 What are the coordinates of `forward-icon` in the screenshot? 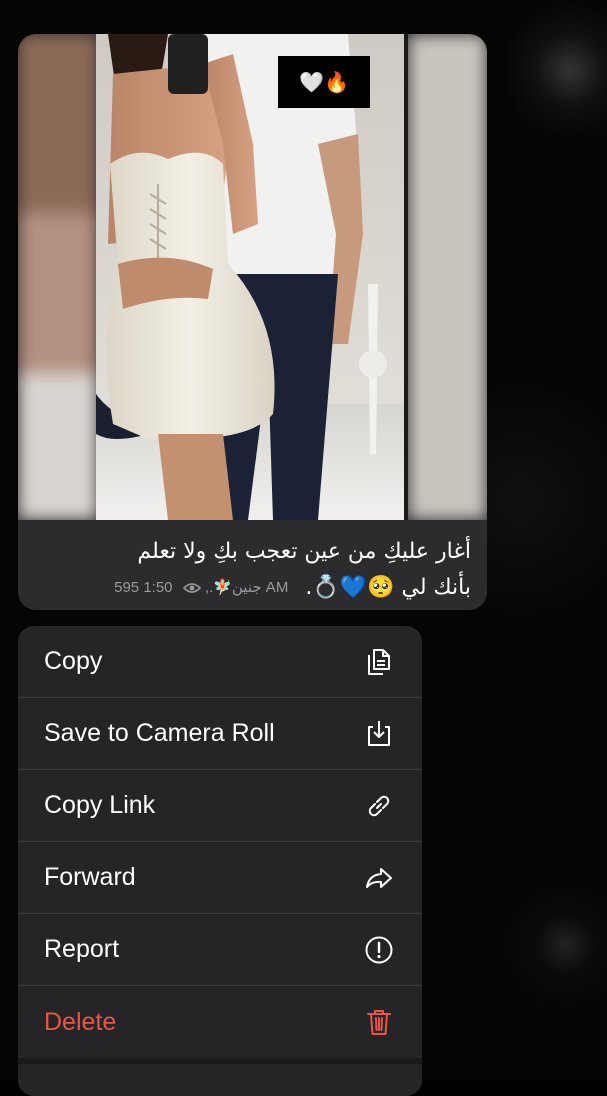 It's located at (379, 878).